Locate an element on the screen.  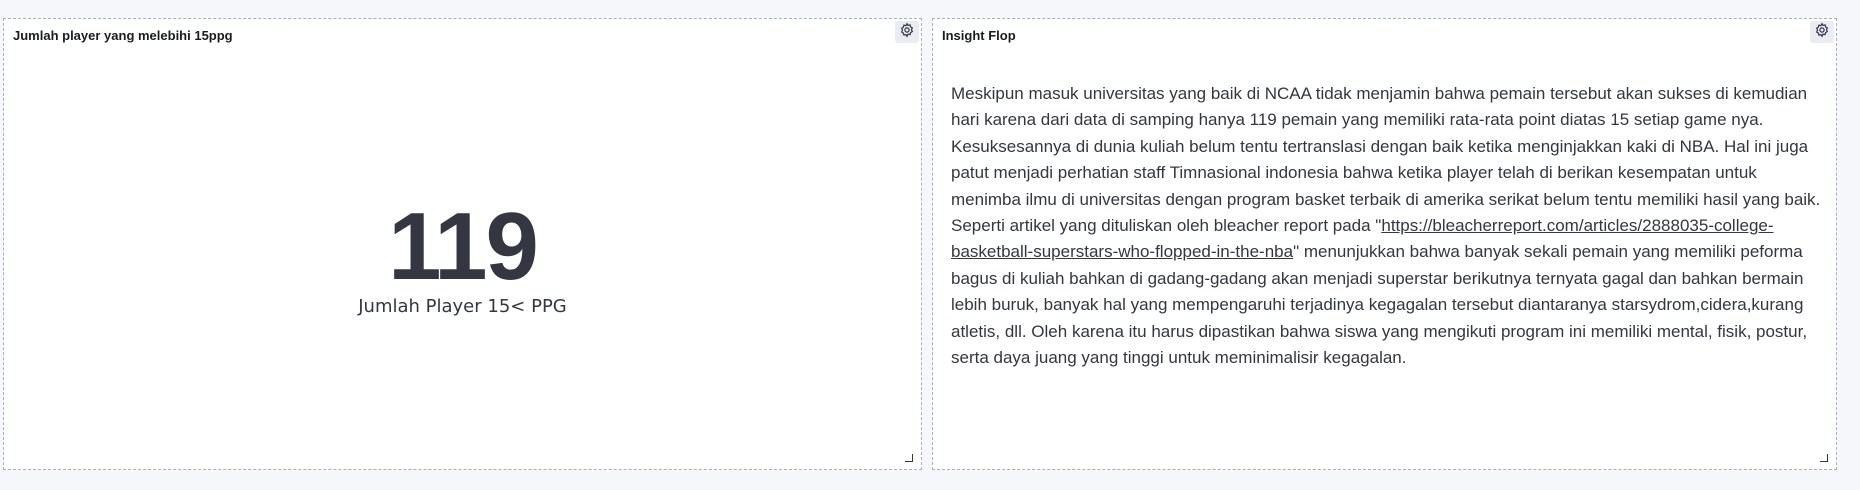
metric-value: 119 is located at coordinates (463, 246).